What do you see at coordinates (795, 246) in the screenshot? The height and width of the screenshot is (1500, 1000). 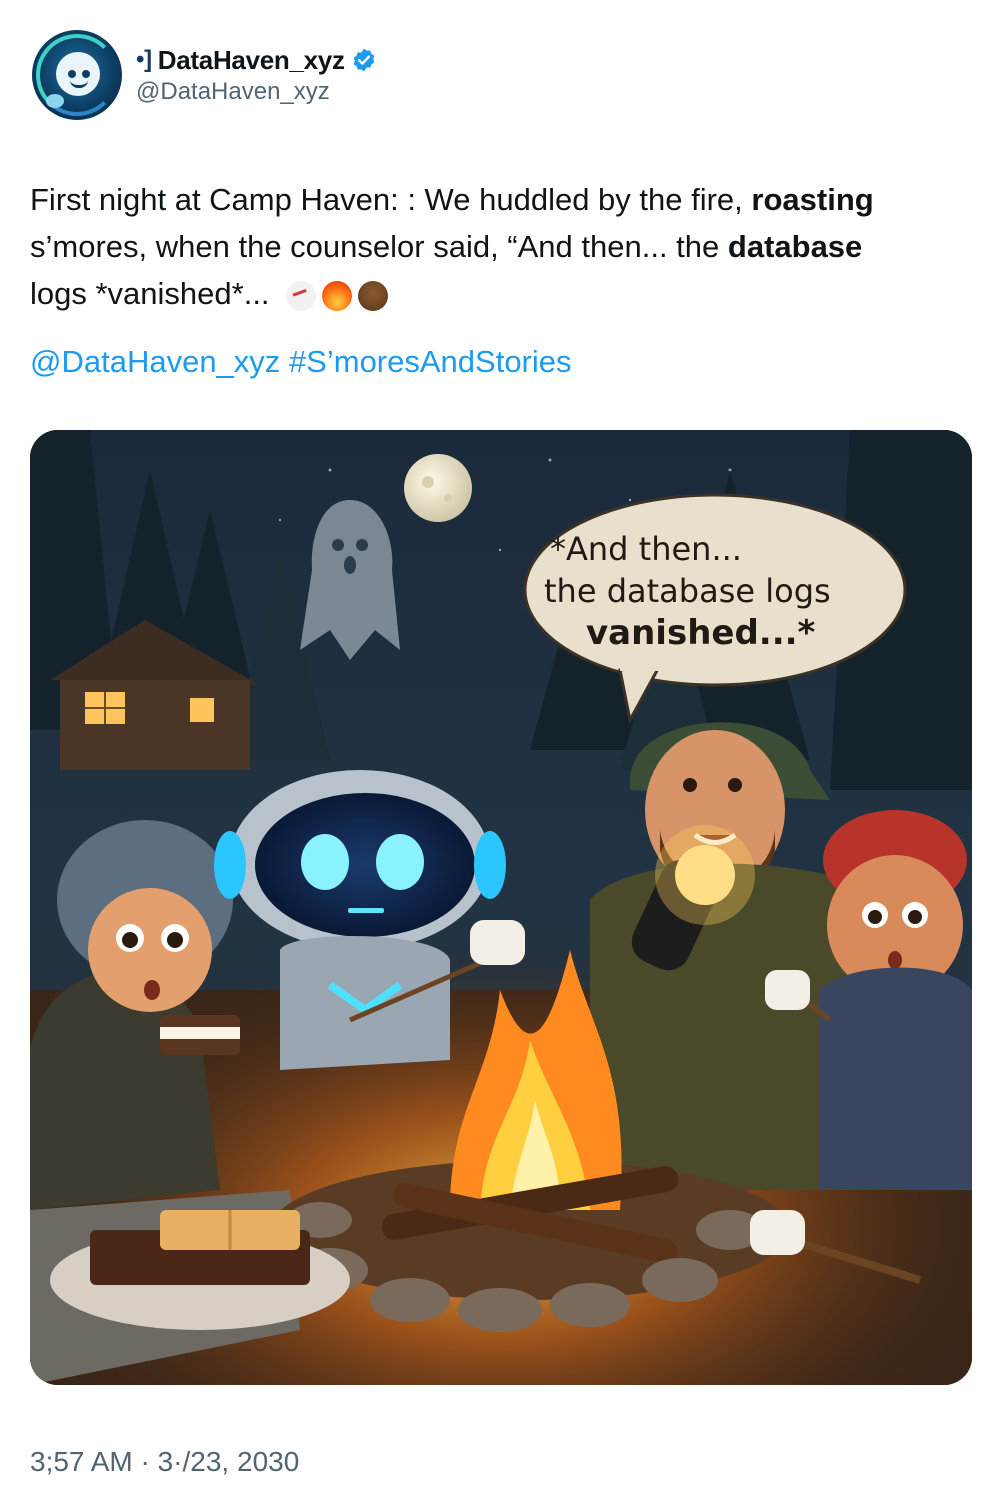 I see `tweet-text-bold: database` at bounding box center [795, 246].